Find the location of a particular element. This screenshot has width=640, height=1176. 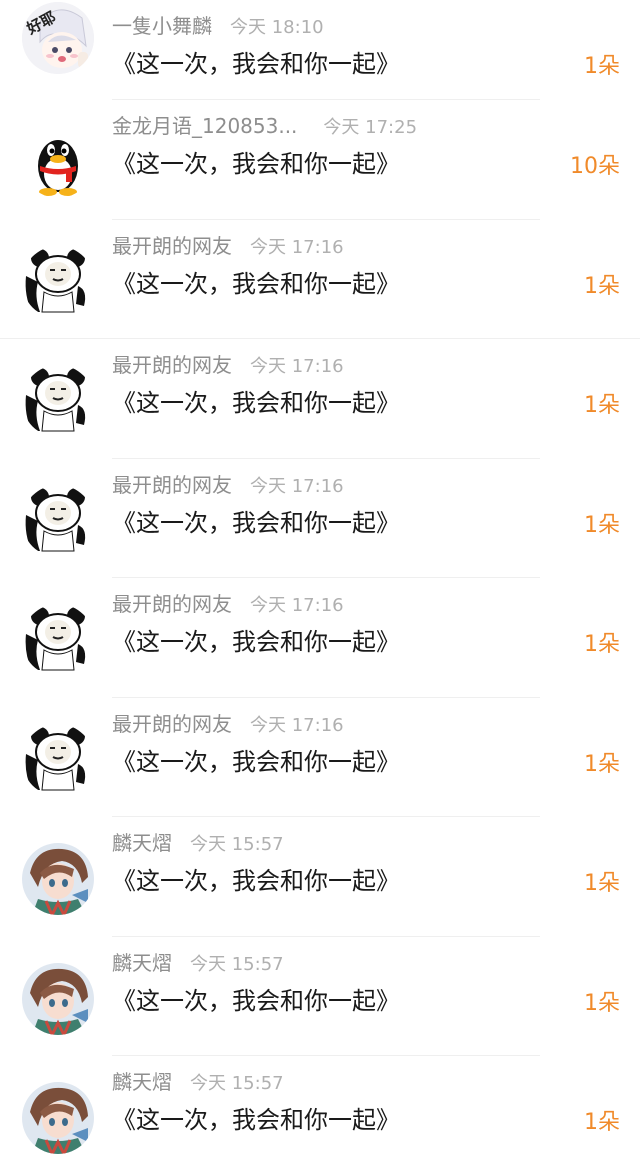

timestamp: 今天 18:10 is located at coordinates (277, 27).